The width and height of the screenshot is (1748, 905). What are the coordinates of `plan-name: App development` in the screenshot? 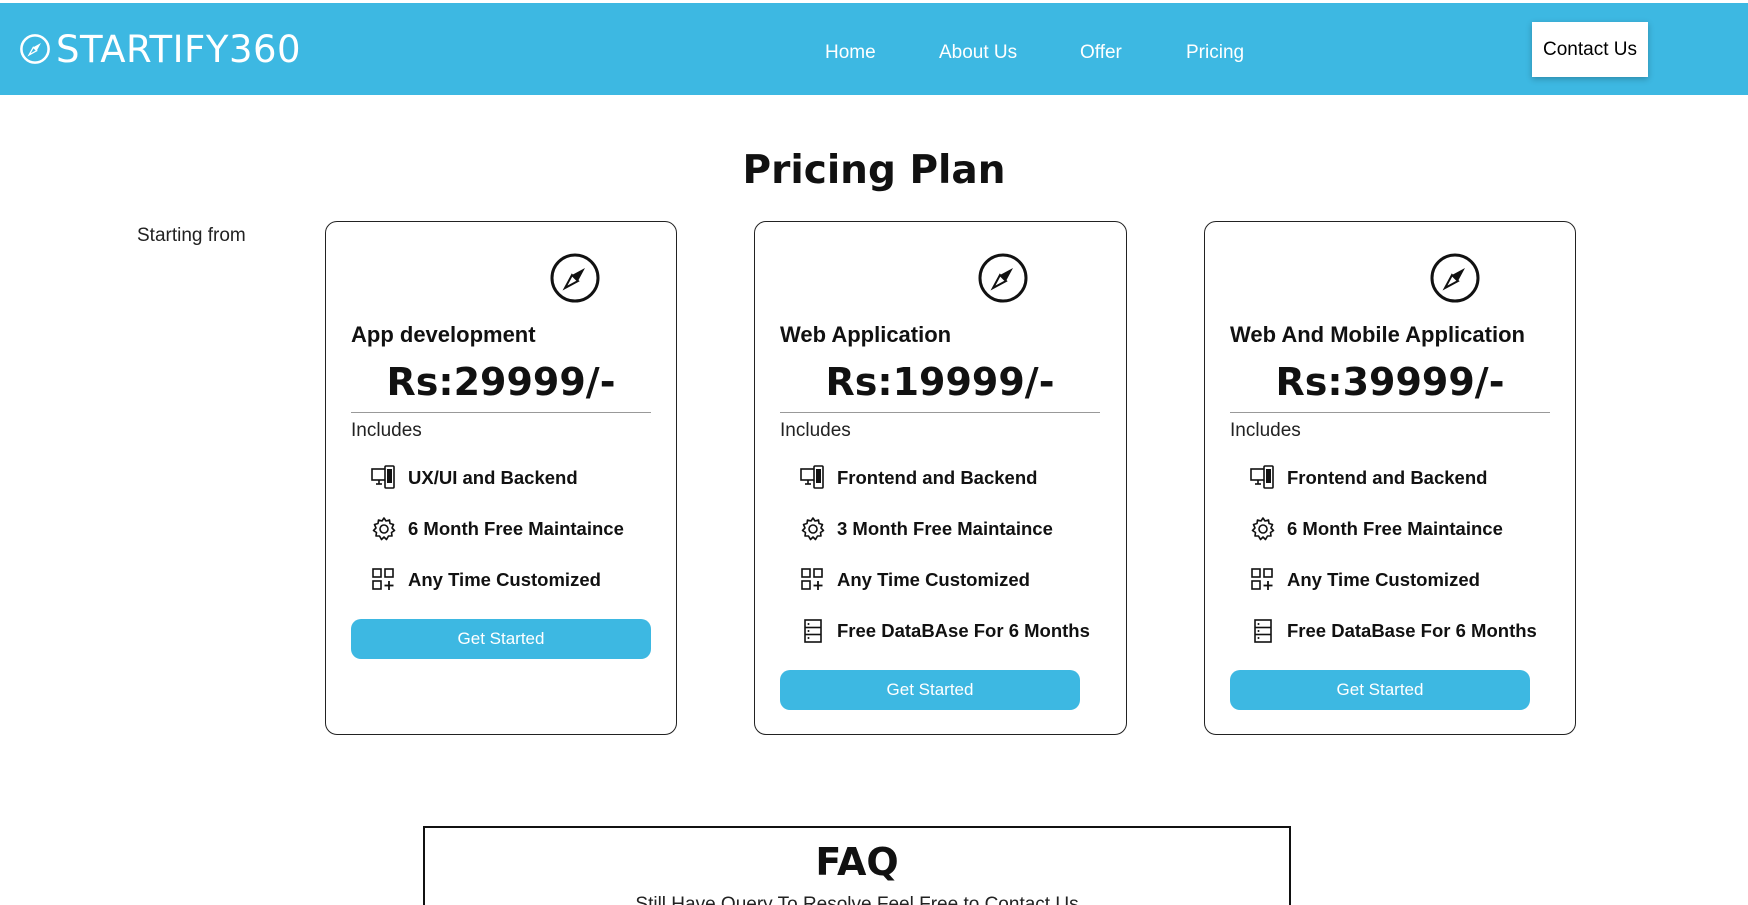 It's located at (443, 334).